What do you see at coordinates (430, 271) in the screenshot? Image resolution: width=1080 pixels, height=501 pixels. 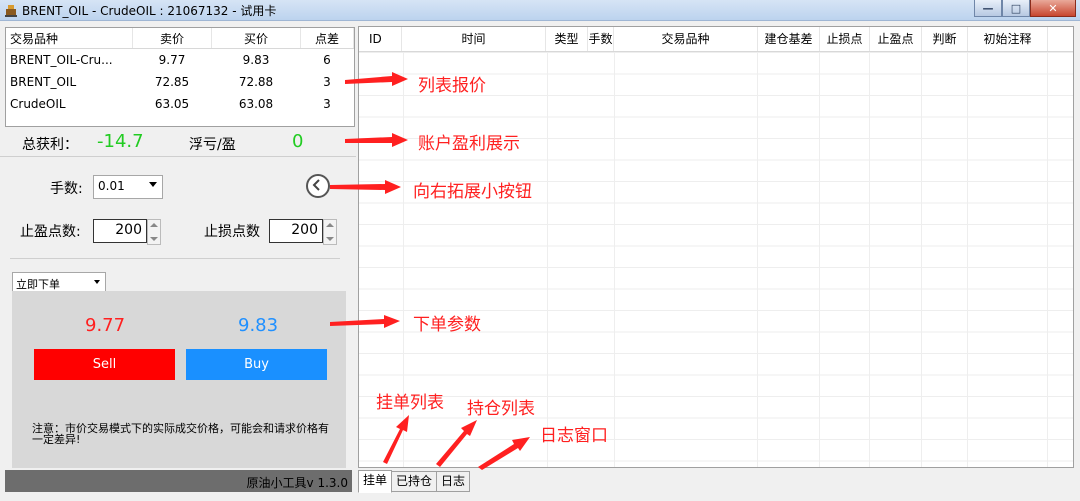 I see `annotation-arrows` at bounding box center [430, 271].